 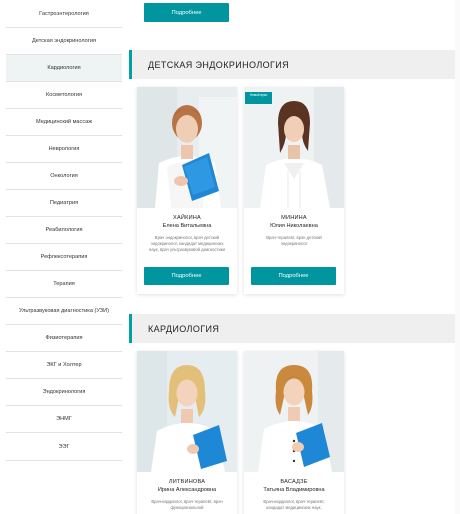 I want to click on sidebar-item-enmg: ЭНМГ, so click(x=64, y=419).